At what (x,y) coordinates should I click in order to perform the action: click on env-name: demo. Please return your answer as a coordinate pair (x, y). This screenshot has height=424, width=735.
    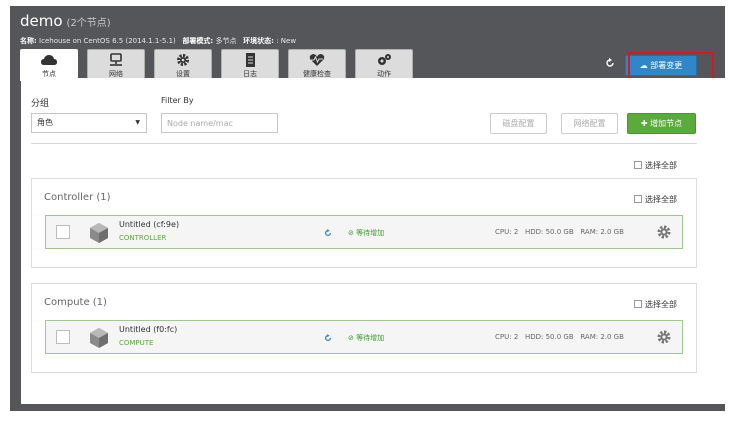
    Looking at the image, I should click on (41, 21).